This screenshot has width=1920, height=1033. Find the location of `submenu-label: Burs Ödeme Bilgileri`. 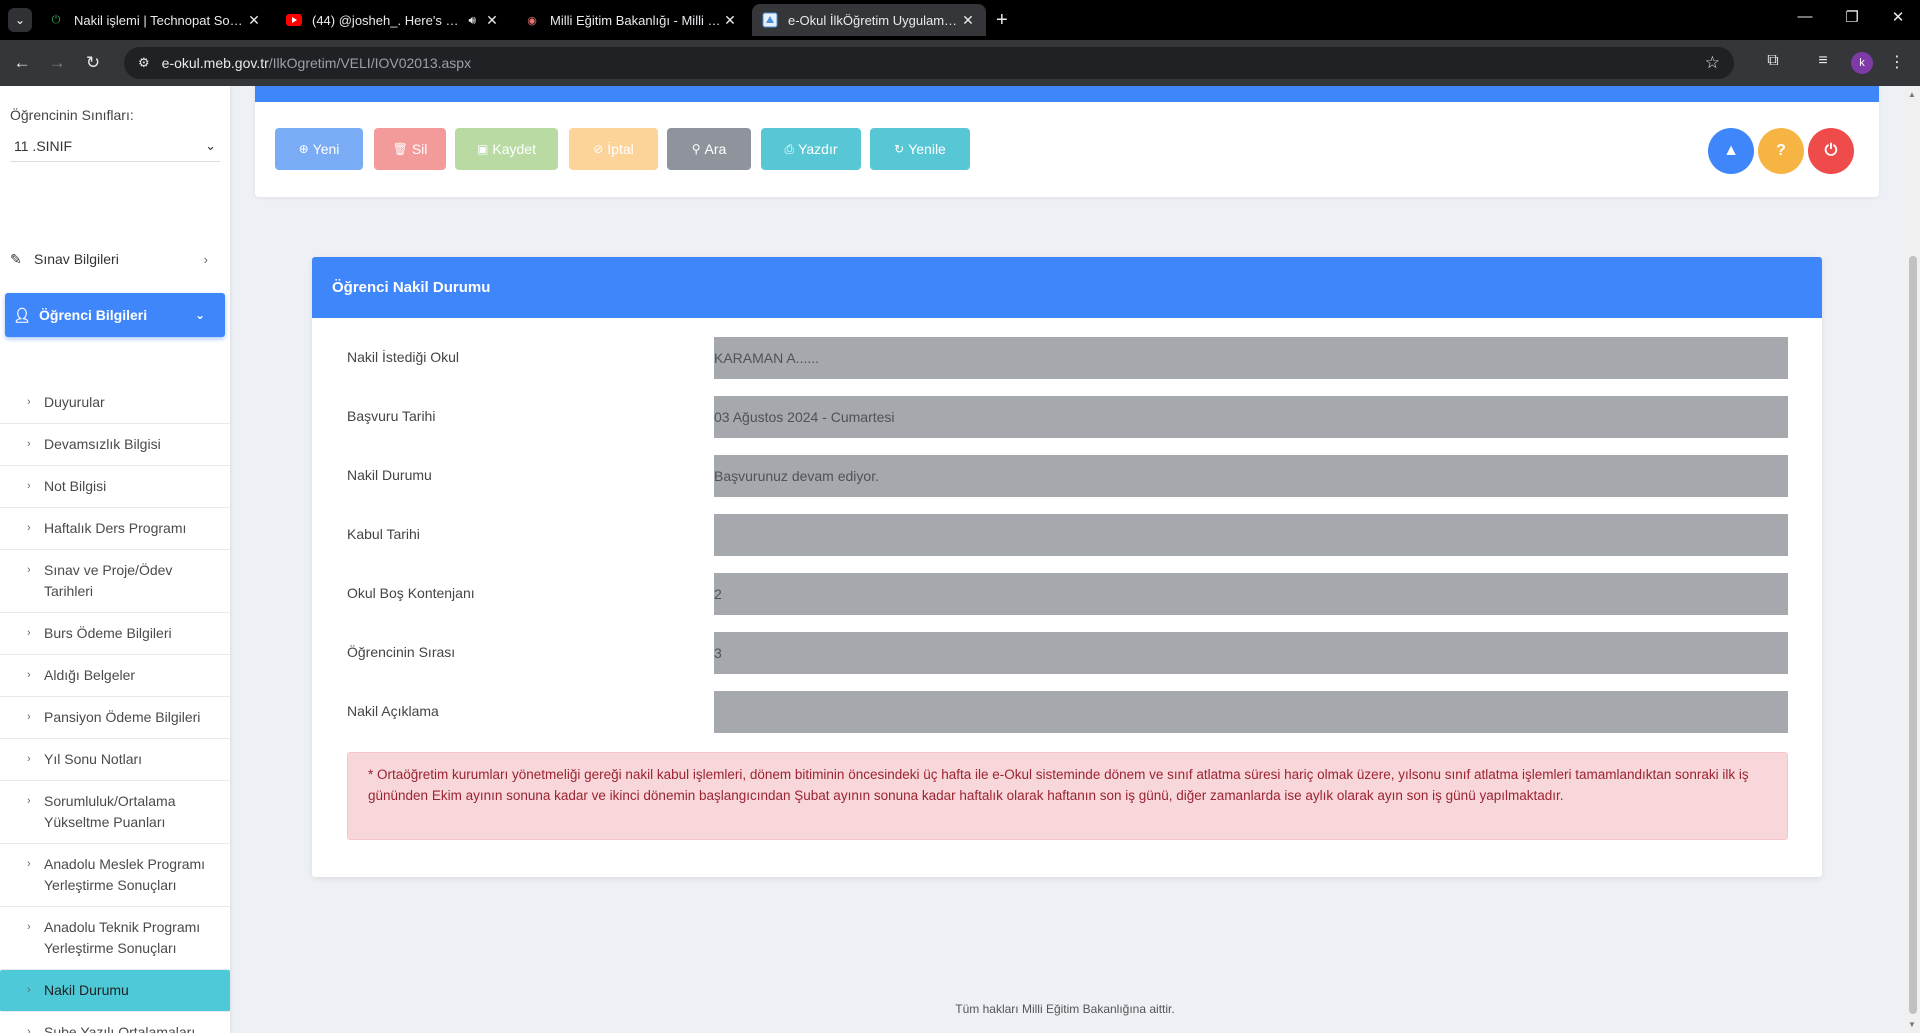

submenu-label: Burs Ödeme Bilgileri is located at coordinates (108, 633).